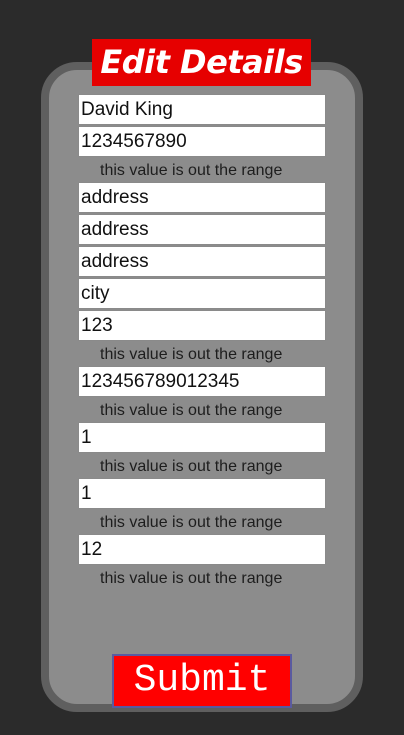 This screenshot has height=735, width=404. Describe the element at coordinates (191, 354) in the screenshot. I see `code-error-message: this value is out the range` at that location.